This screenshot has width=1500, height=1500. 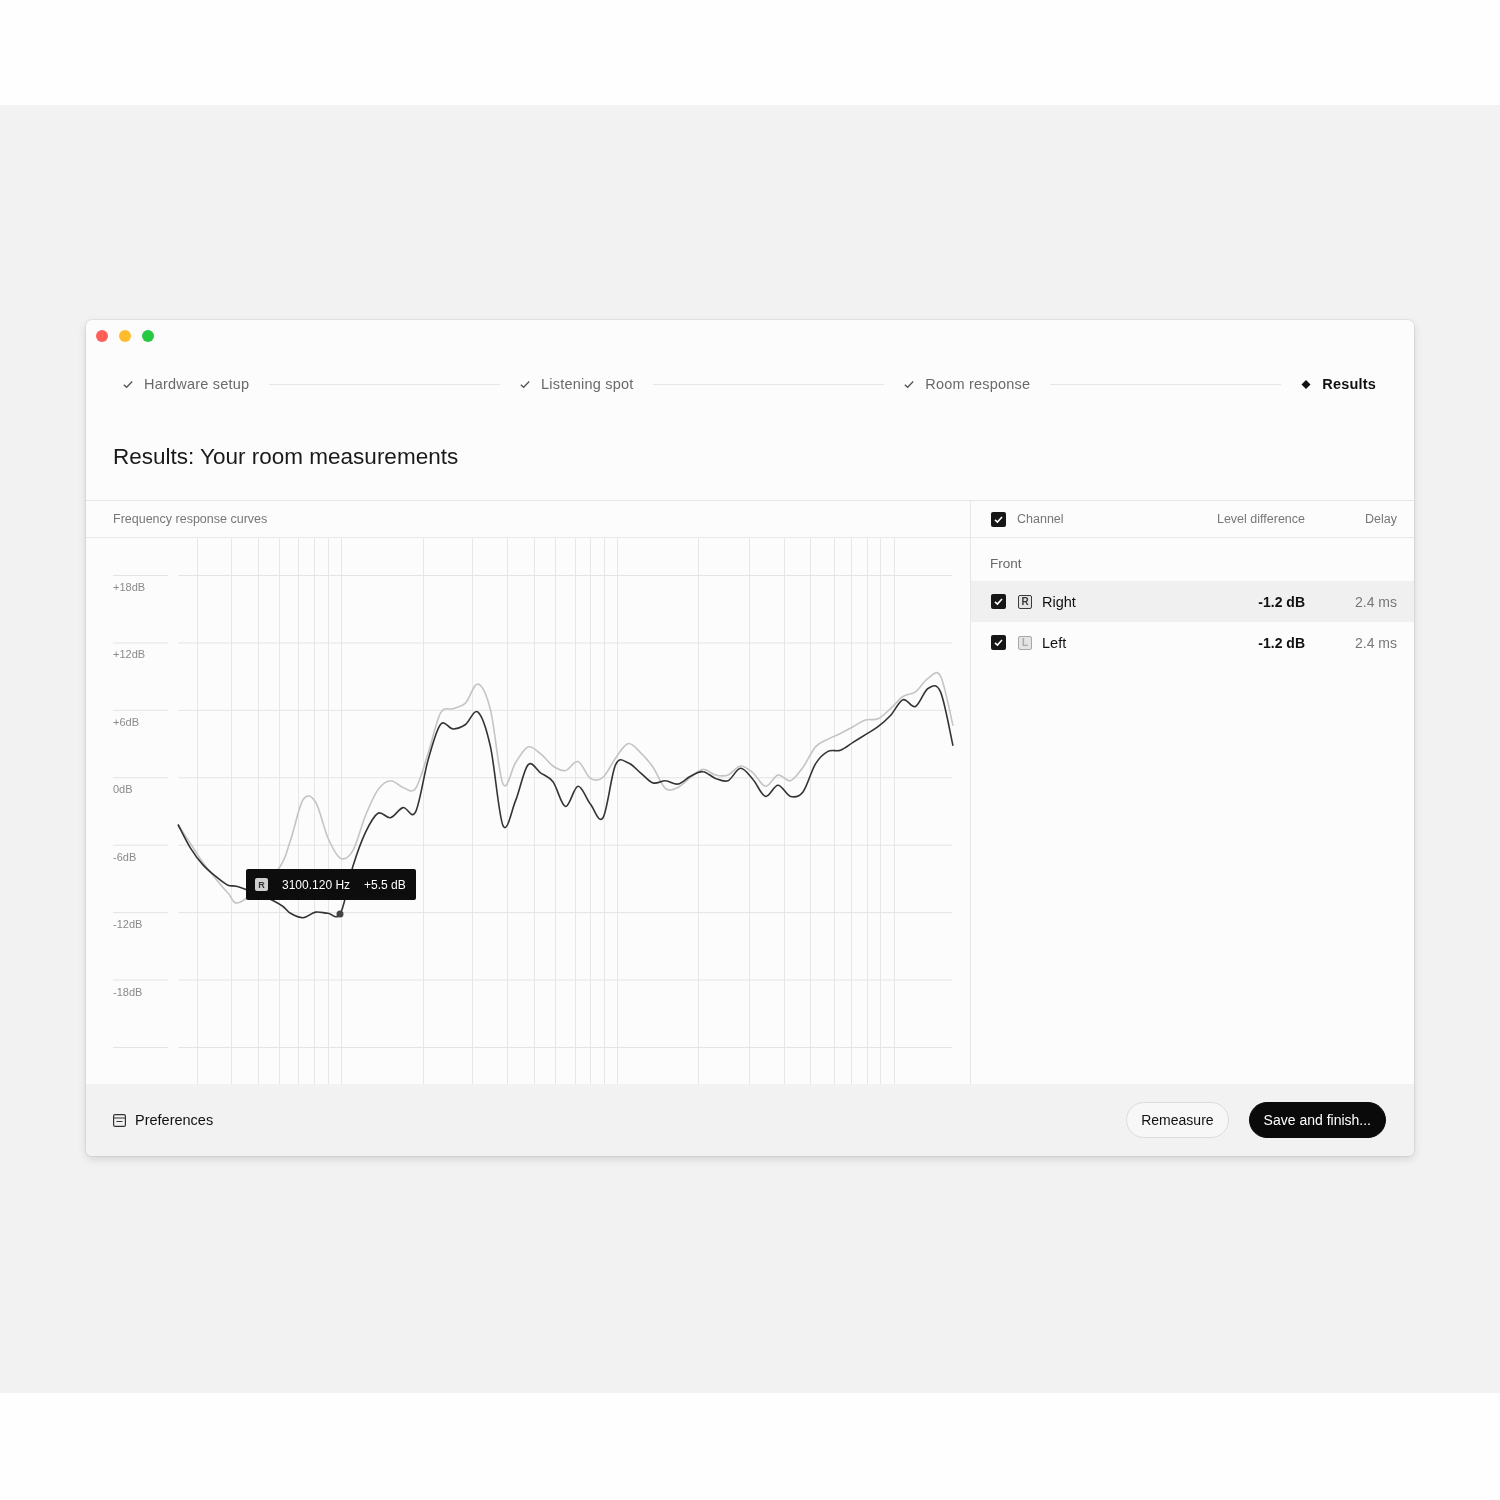 What do you see at coordinates (577, 384) in the screenshot?
I see `wizard-step: Listening spot` at bounding box center [577, 384].